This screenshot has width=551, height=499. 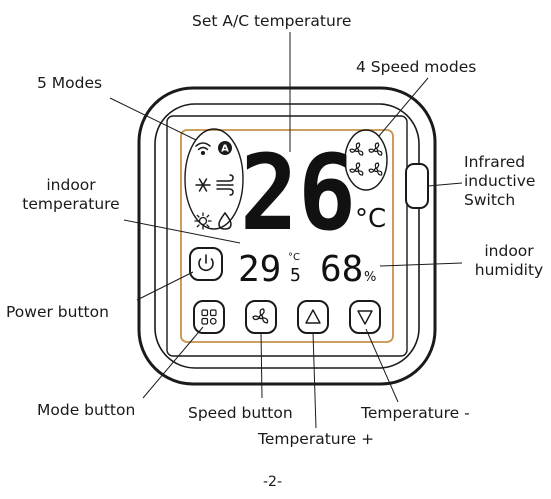 I want to click on label-infrared-switch: Infrared inductive Switch, so click(x=500, y=181).